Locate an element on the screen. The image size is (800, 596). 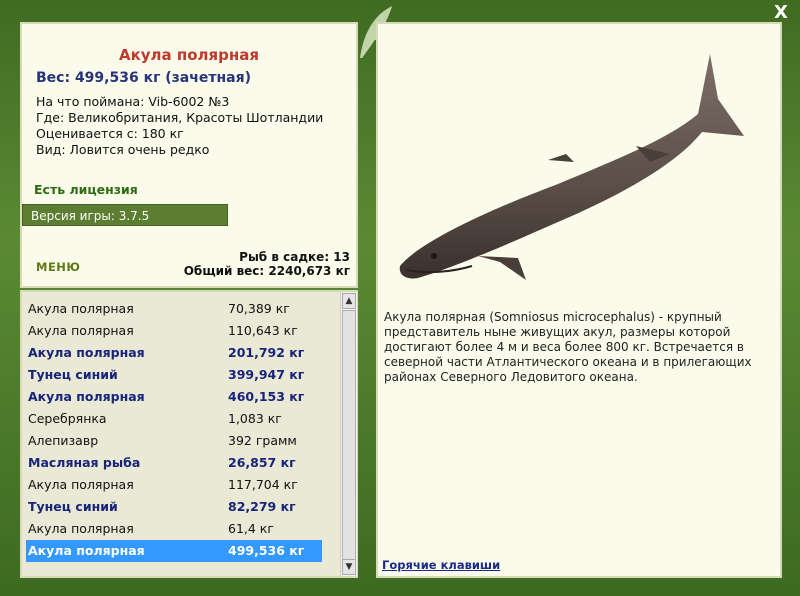
fish-weight-cell: 61,4 кг is located at coordinates (251, 528).